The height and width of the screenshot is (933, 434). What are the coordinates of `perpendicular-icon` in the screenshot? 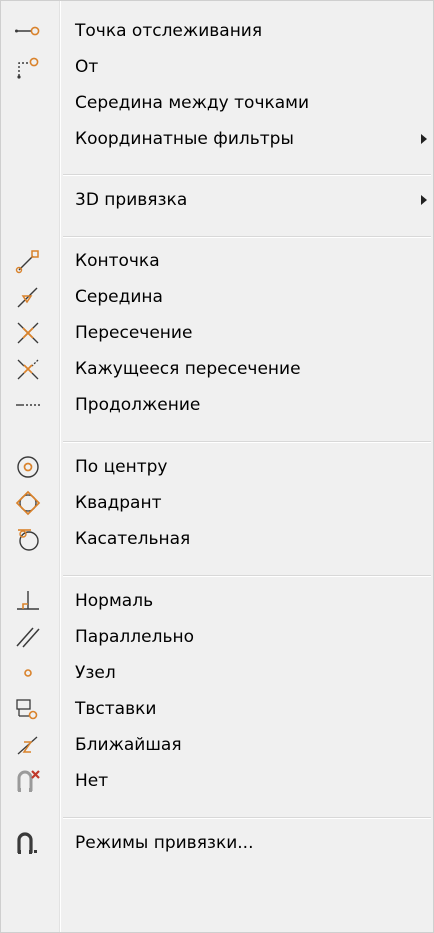 It's located at (28, 601).